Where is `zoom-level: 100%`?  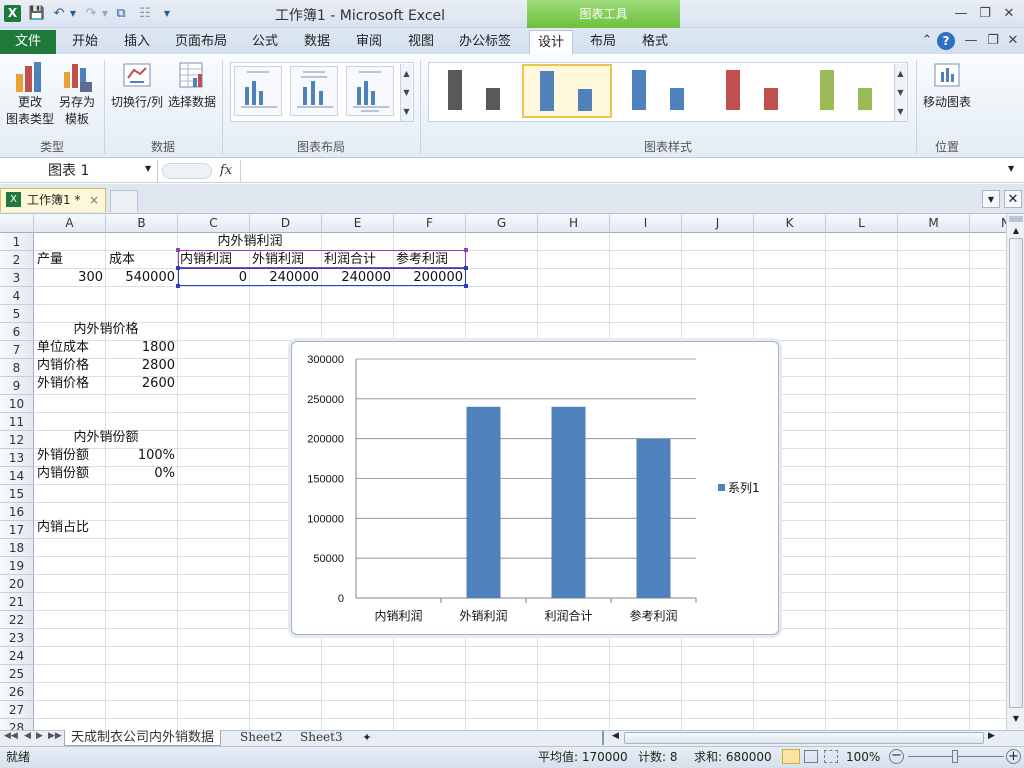 zoom-level: 100% is located at coordinates (863, 757).